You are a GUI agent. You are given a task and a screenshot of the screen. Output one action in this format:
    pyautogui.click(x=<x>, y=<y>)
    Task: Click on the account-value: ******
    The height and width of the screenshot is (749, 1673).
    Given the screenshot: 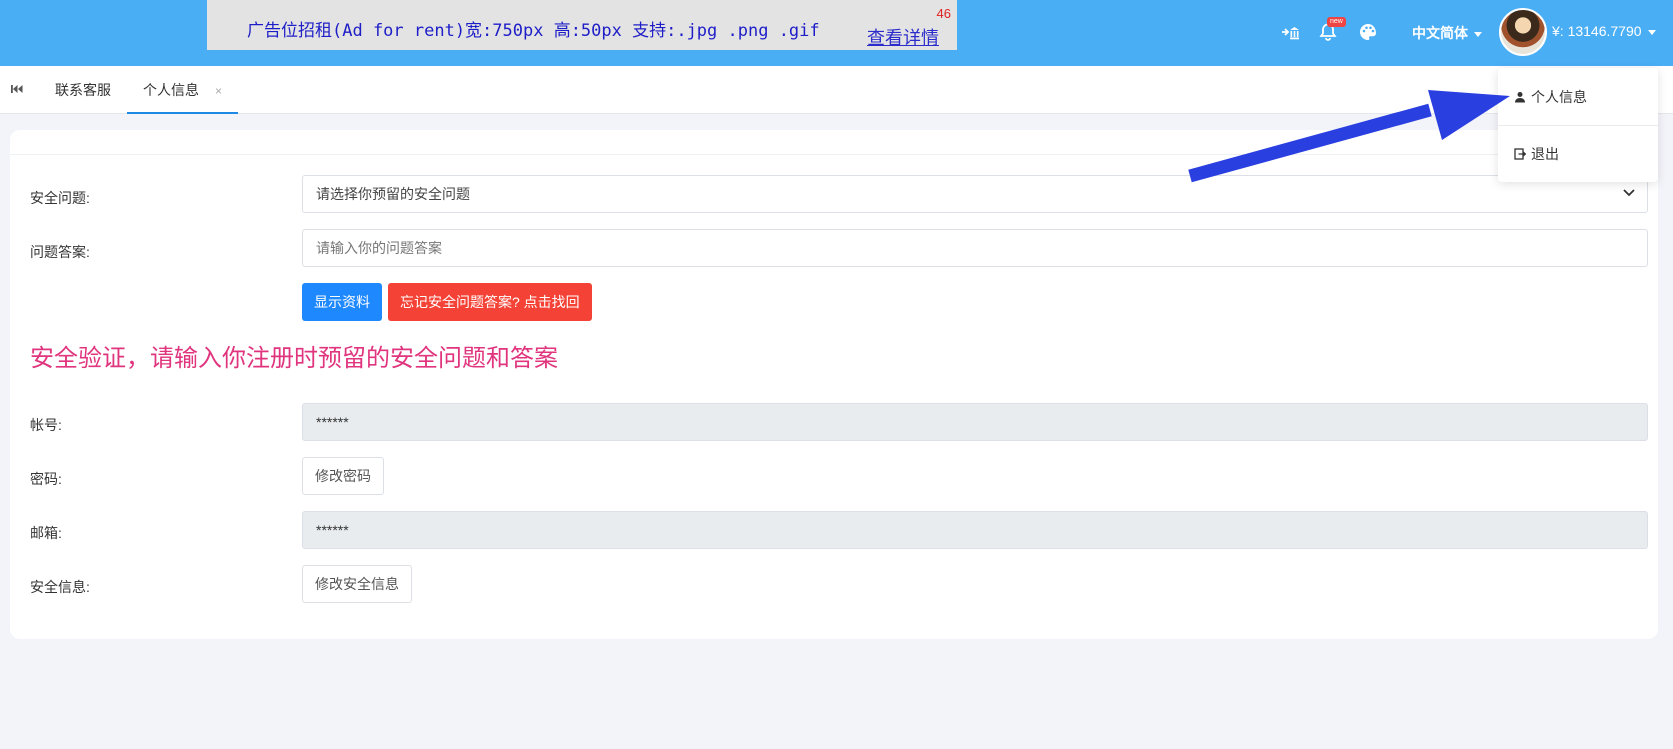 What is the action you would take?
    pyautogui.click(x=332, y=422)
    